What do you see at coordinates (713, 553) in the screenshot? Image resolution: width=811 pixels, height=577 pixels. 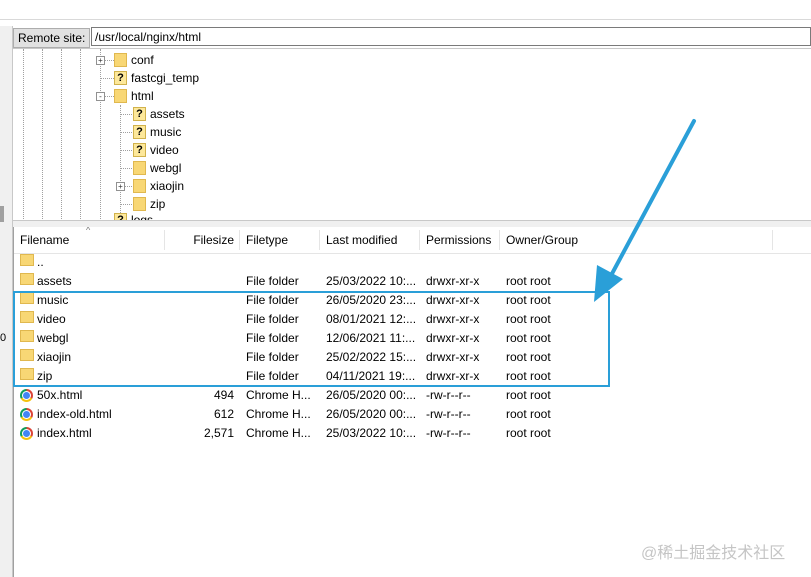 I see `watermark: @稀土掘金技术社区` at bounding box center [713, 553].